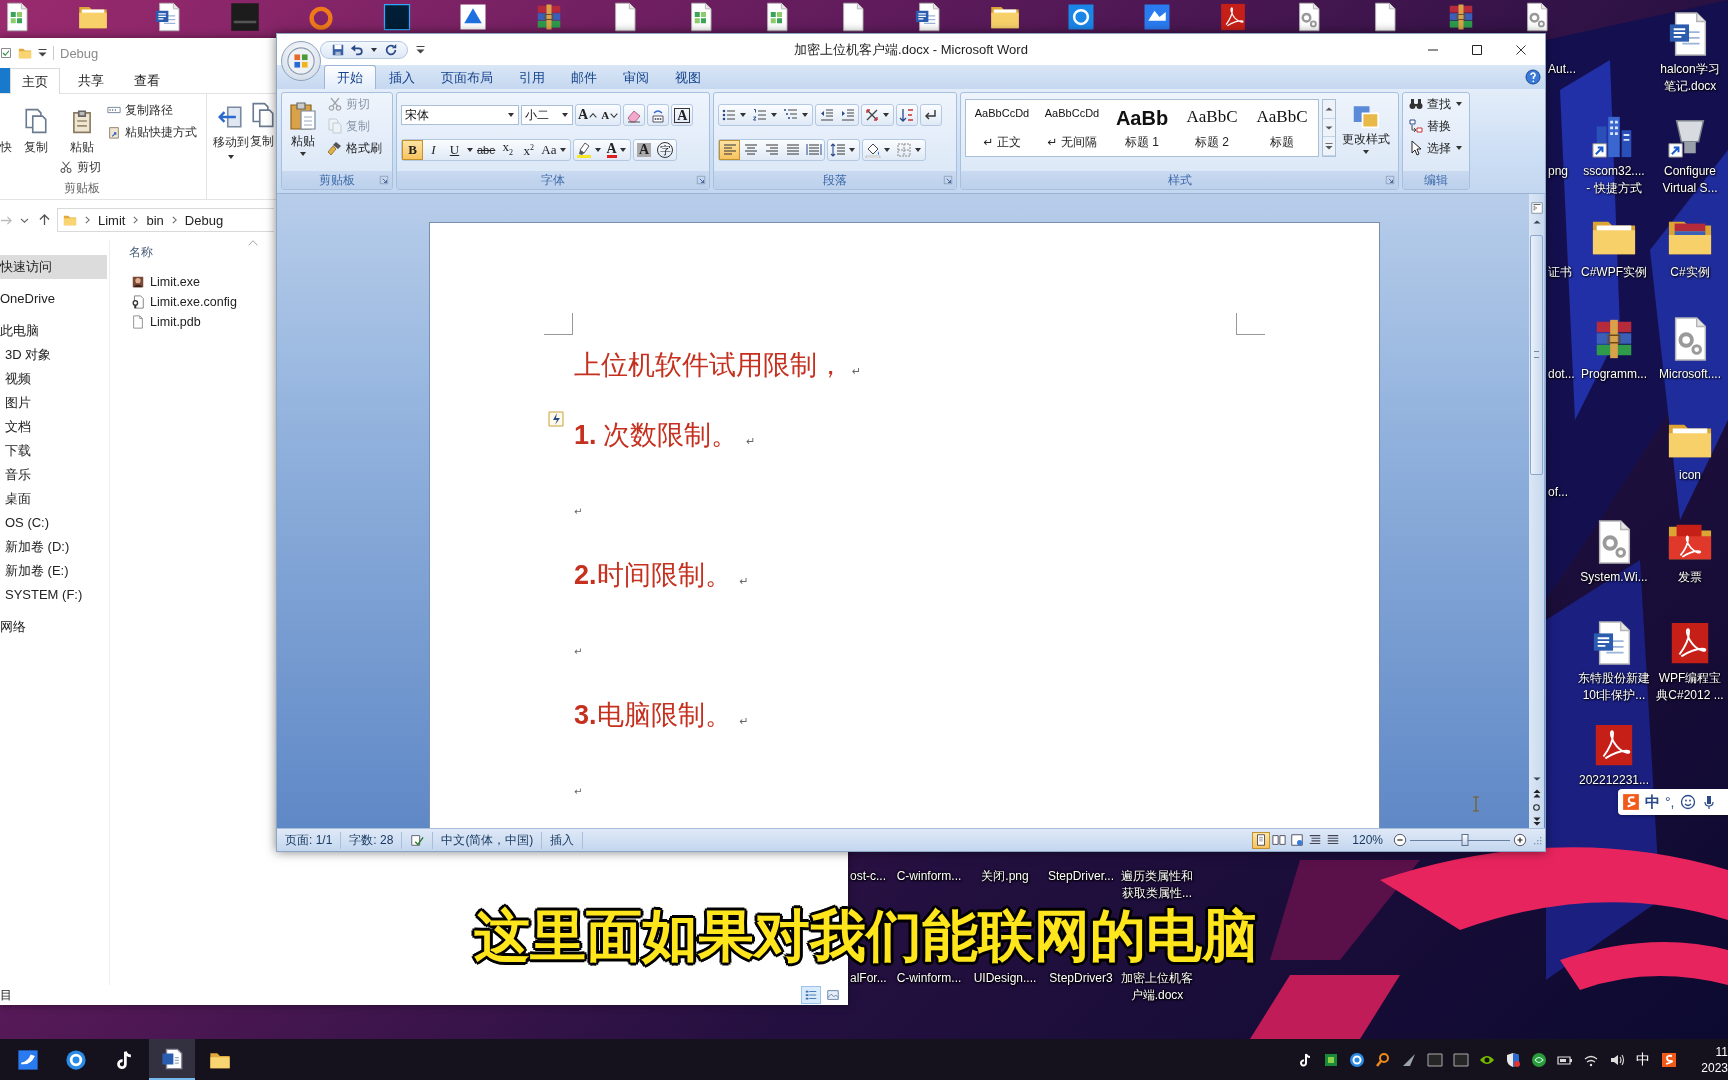 The width and height of the screenshot is (1728, 1080). I want to click on change-case-button: Aa, so click(554, 150).